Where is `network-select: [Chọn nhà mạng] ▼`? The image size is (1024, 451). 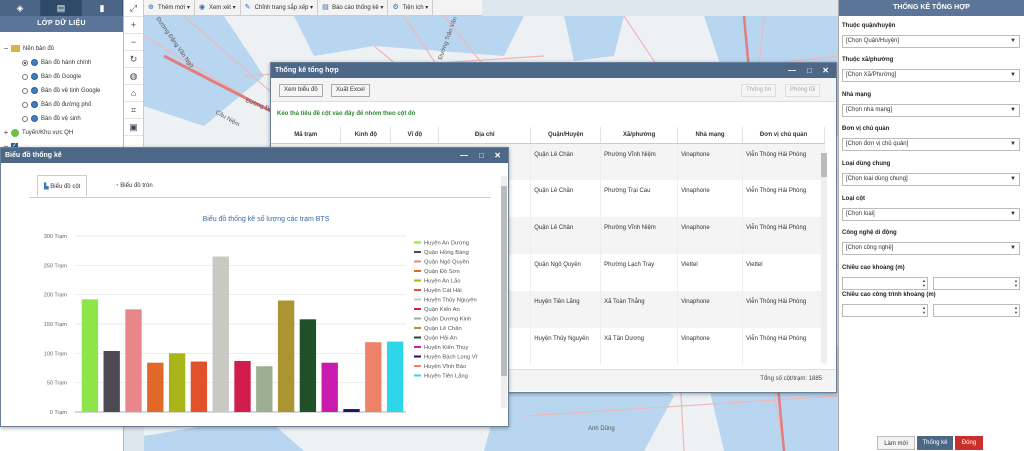 network-select: [Chọn nhà mạng] ▼ is located at coordinates (931, 110).